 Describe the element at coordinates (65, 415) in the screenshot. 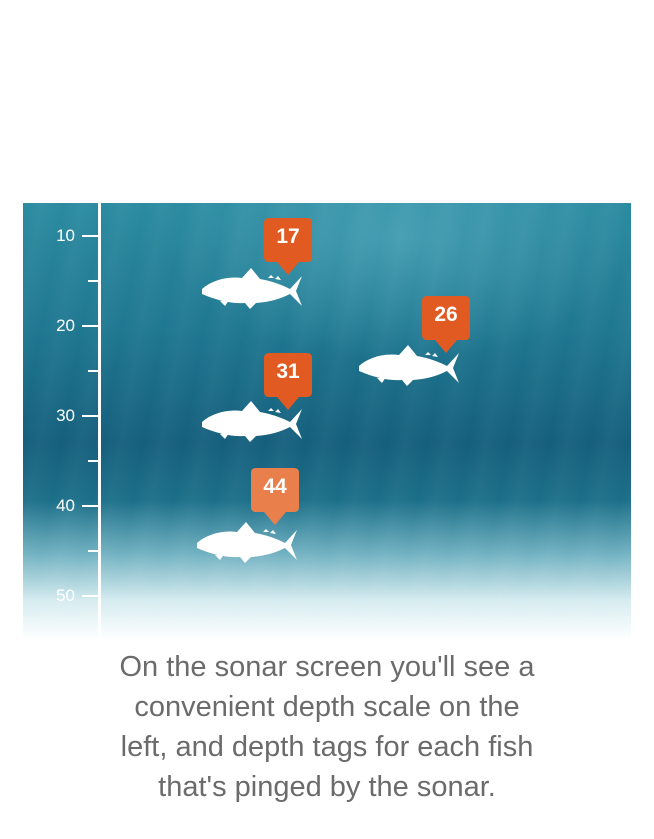

I see `depth-label: 30` at that location.